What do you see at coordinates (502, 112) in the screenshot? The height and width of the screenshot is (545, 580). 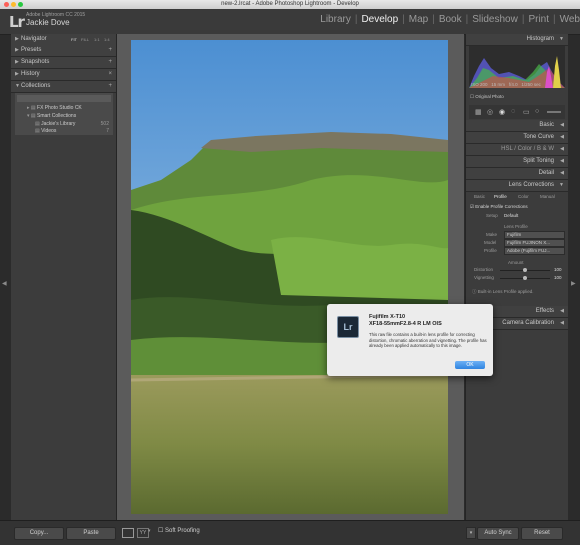 I see `spot-removal-icon: ◉` at bounding box center [502, 112].